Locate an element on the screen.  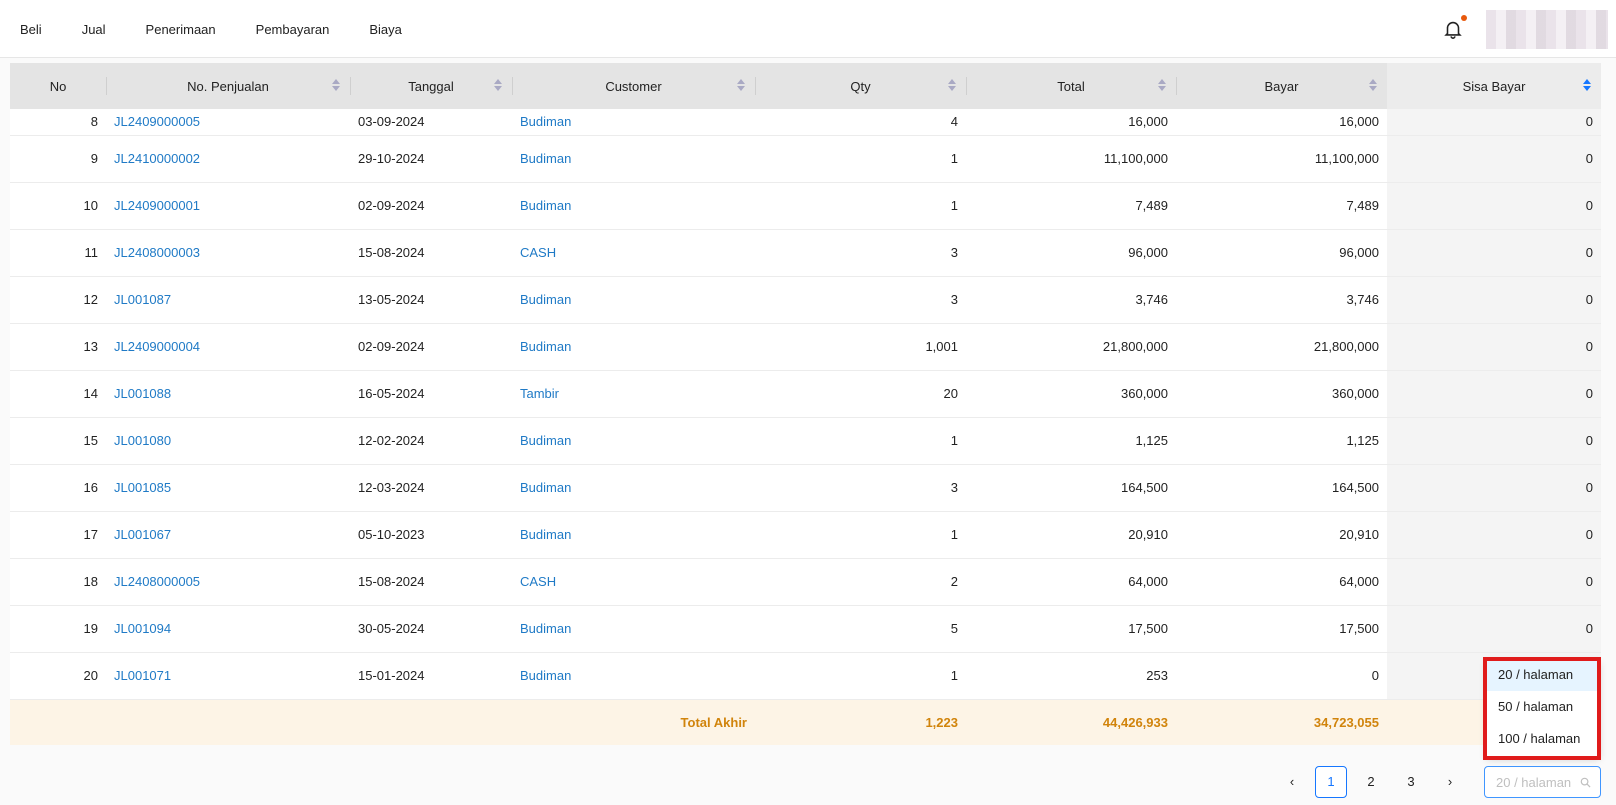
page-size-option-20: 20 / halaman is located at coordinates (1543, 675).